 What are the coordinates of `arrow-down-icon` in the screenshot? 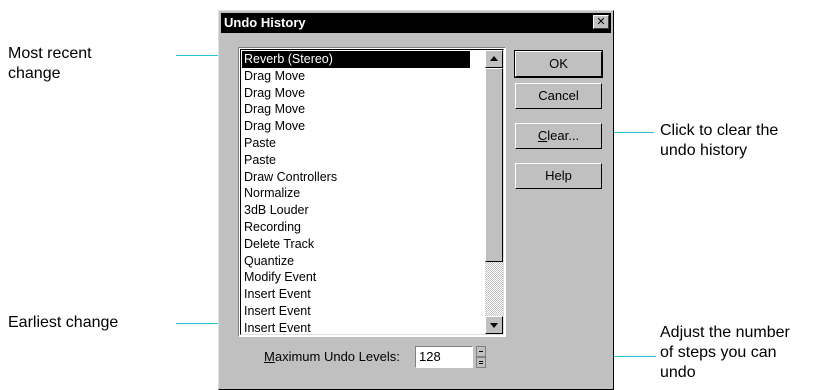 It's located at (494, 325).